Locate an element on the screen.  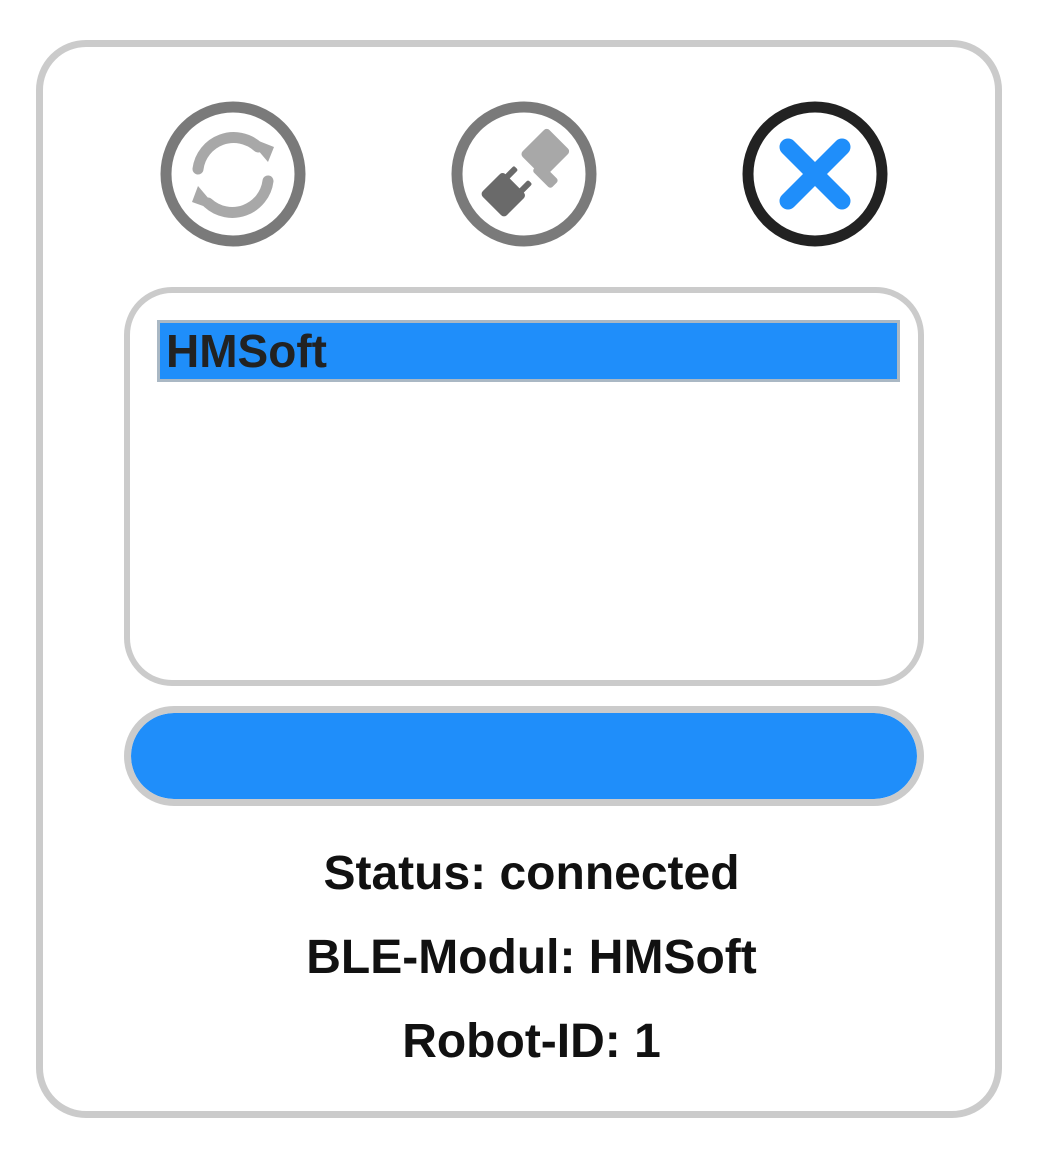
close-button is located at coordinates (815, 174).